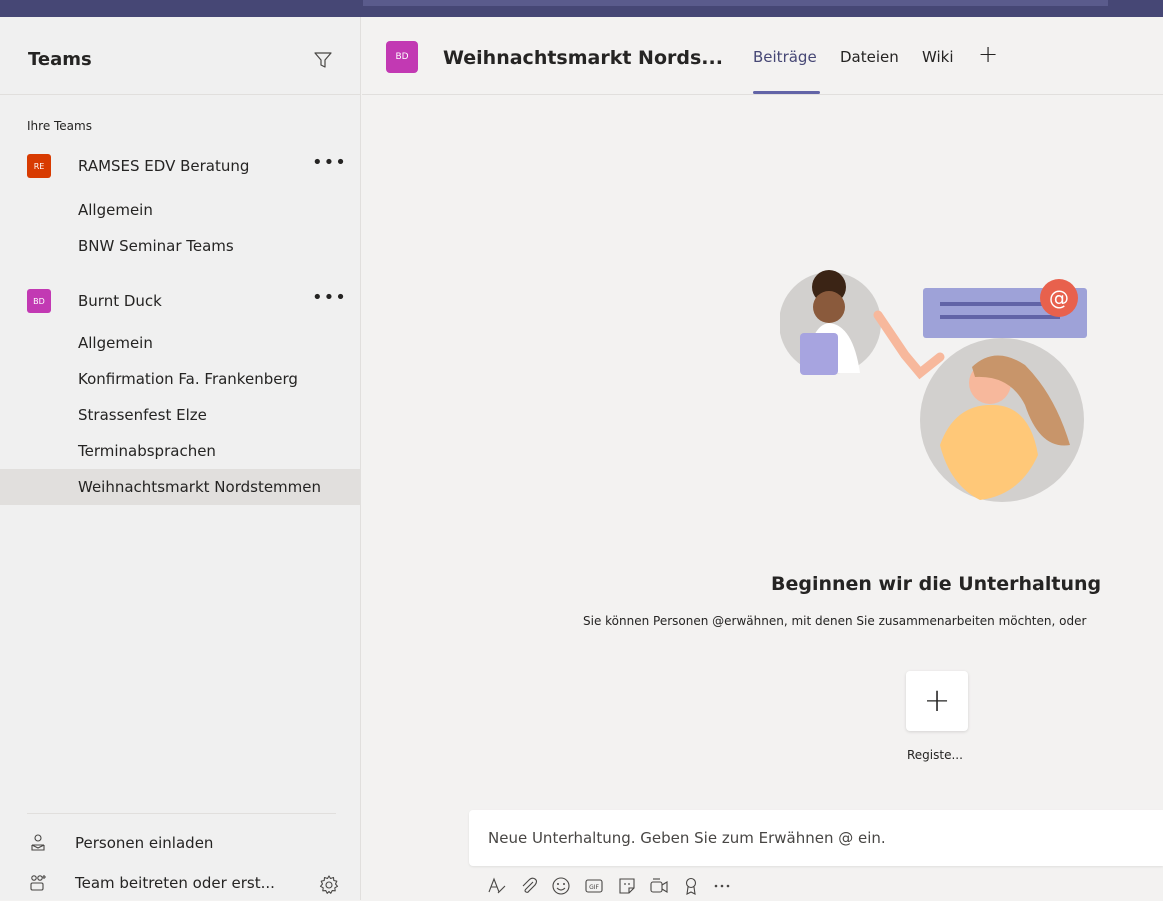  What do you see at coordinates (38, 883) in the screenshot?
I see `join-team-icon` at bounding box center [38, 883].